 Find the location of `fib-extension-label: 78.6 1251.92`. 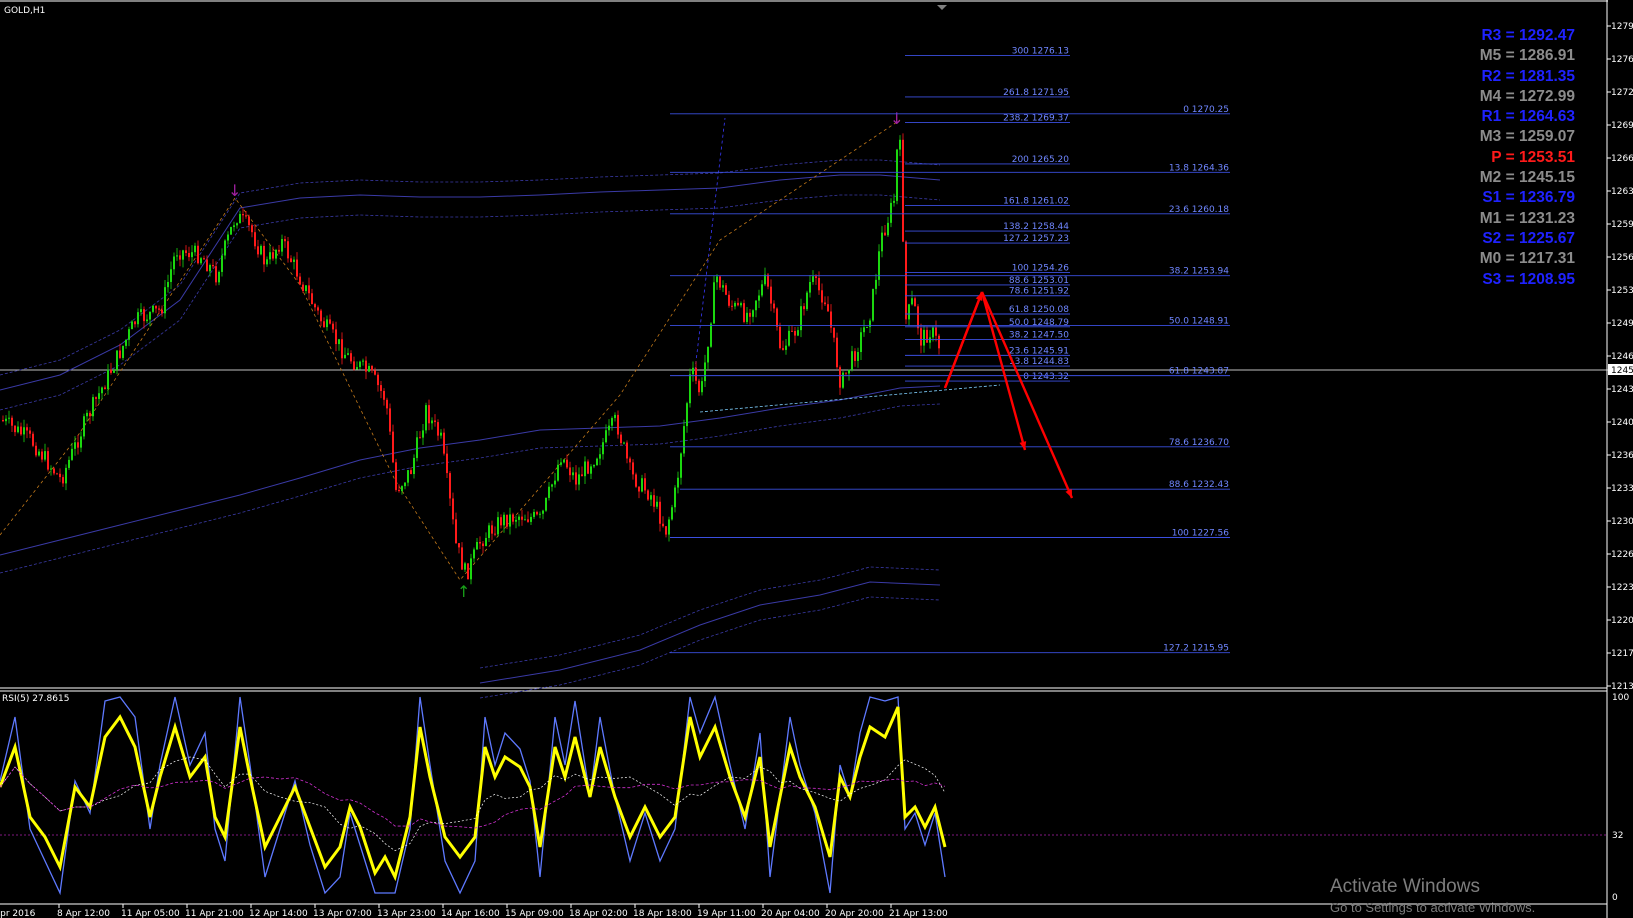

fib-extension-label: 78.6 1251.92 is located at coordinates (1039, 292).